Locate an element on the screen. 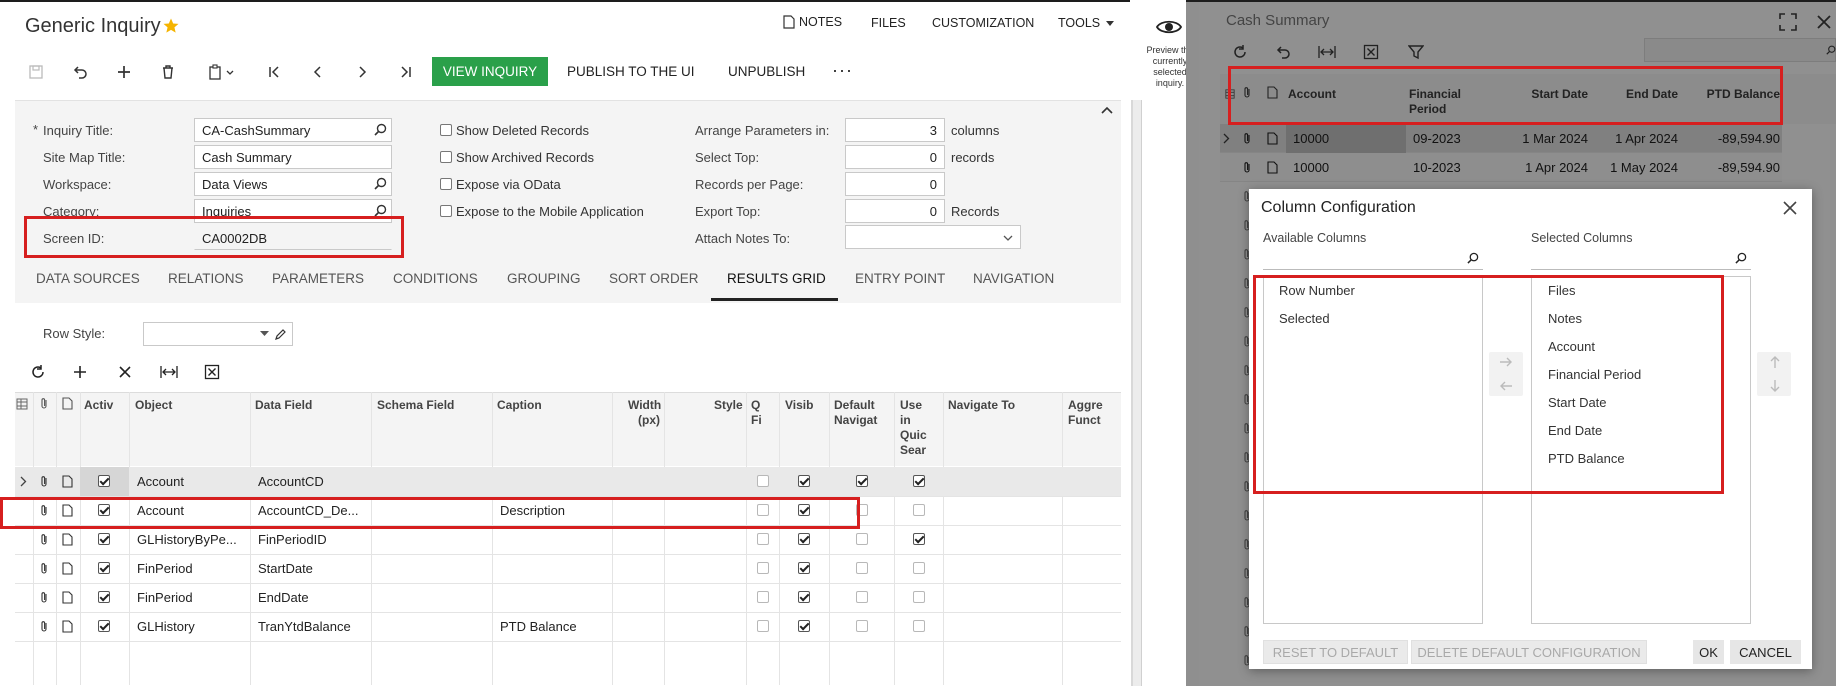 The height and width of the screenshot is (686, 1836). header-navigate-to: Navigate To is located at coordinates (981, 405).